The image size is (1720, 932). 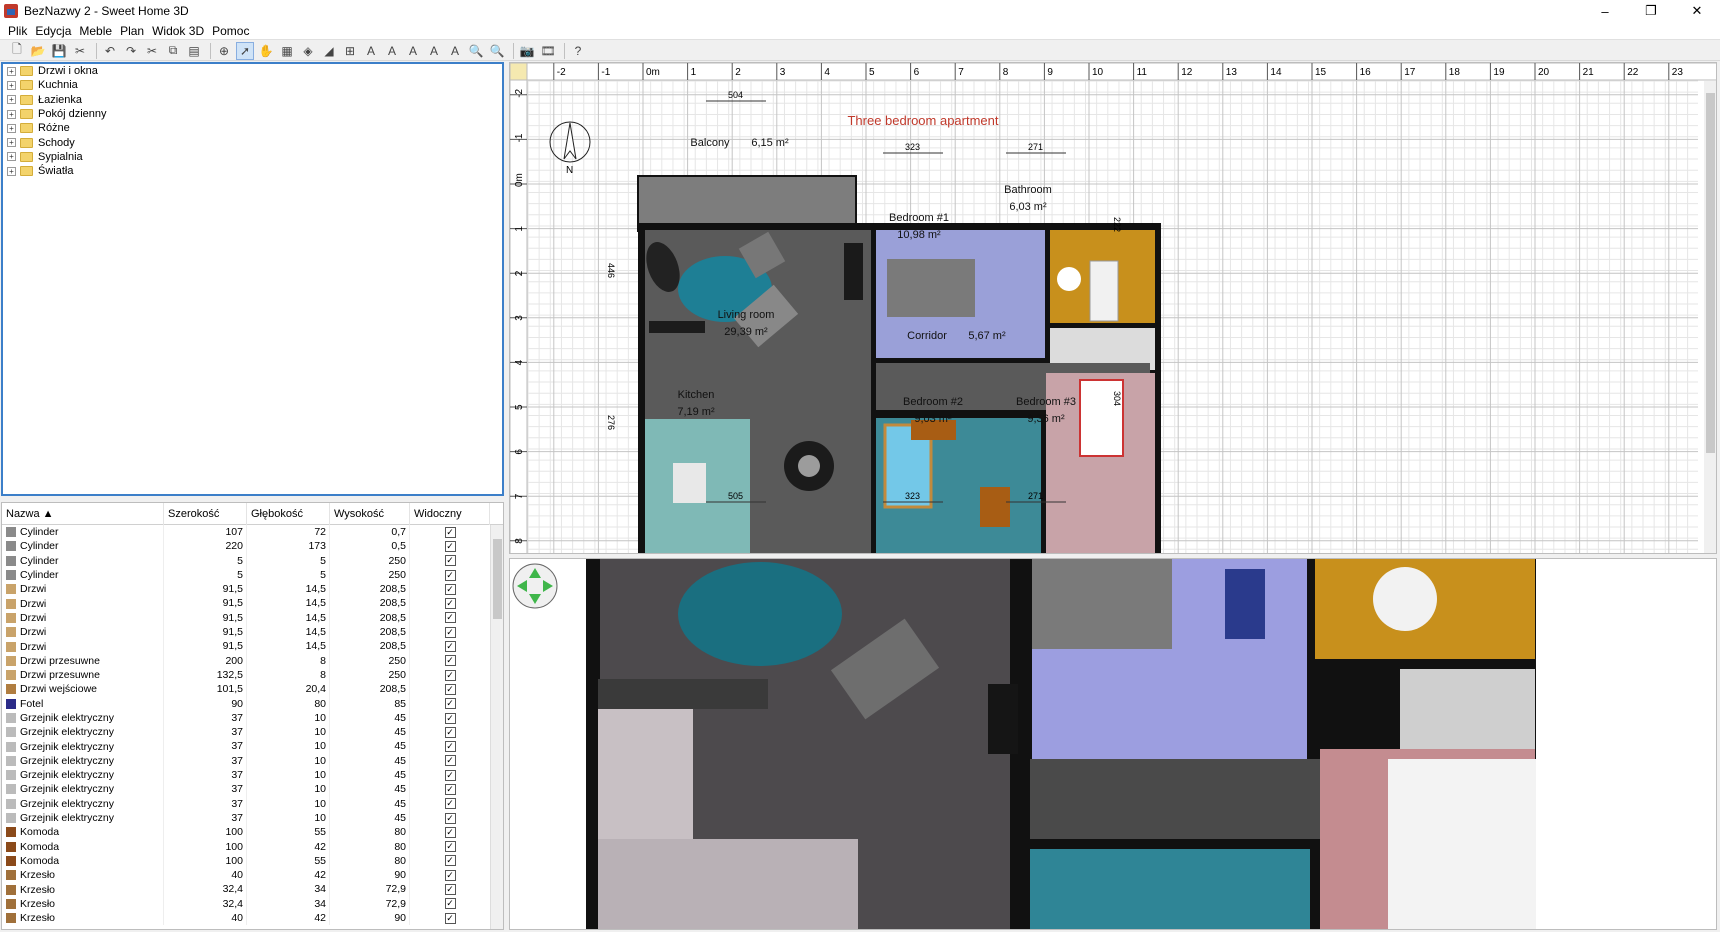 I want to click on table-scrollbar, so click(x=496, y=727).